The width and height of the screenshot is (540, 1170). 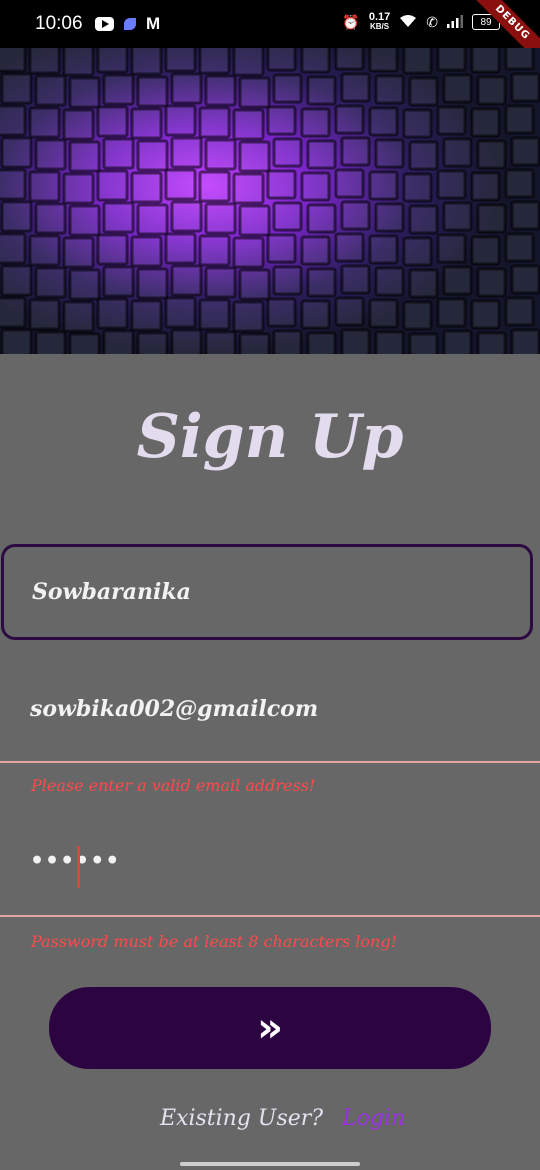 What do you see at coordinates (270, 916) in the screenshot?
I see `password-underline` at bounding box center [270, 916].